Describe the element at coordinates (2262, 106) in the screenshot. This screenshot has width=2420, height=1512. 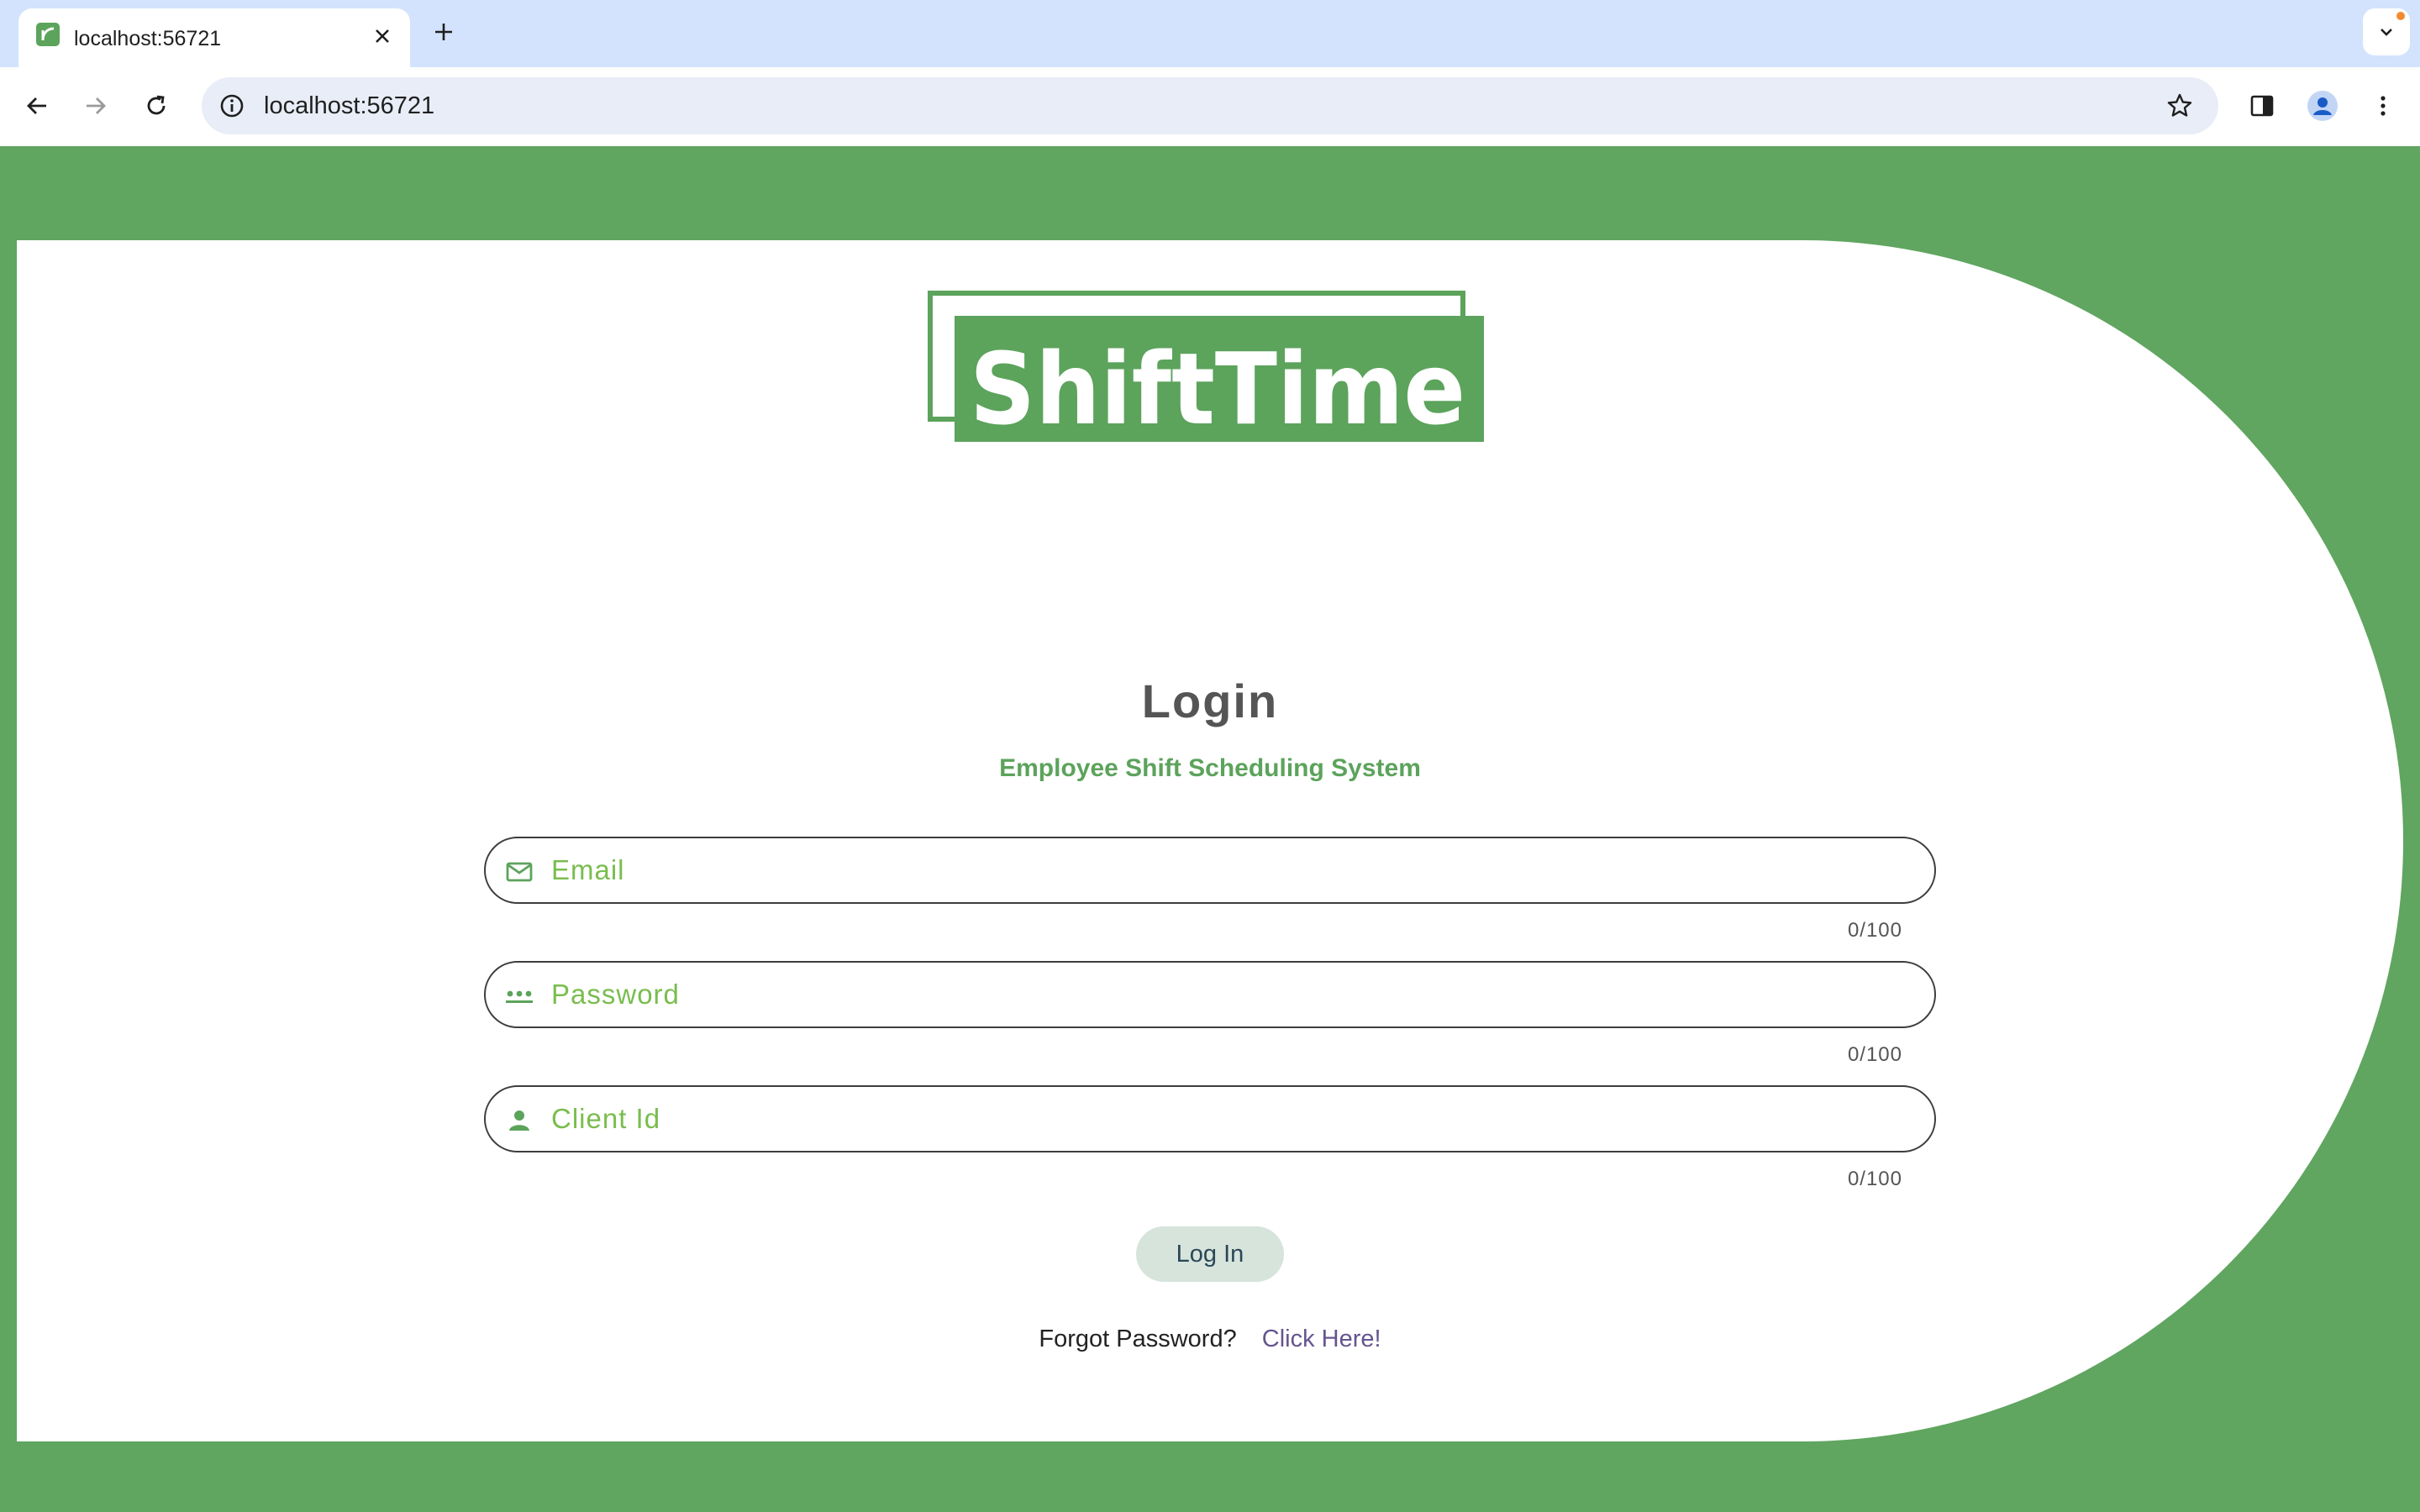
I see `side-panel-icon` at that location.